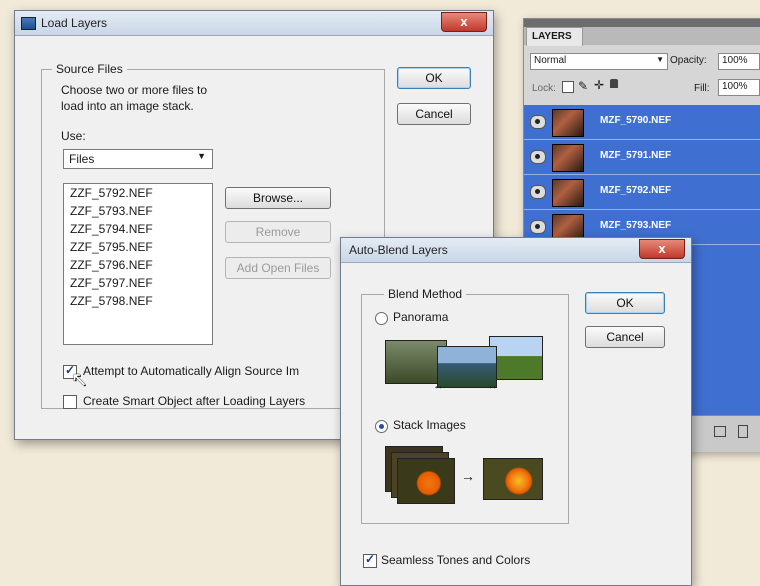  Describe the element at coordinates (599, 61) in the screenshot. I see `blend-mode-select: Normal ▼` at that location.